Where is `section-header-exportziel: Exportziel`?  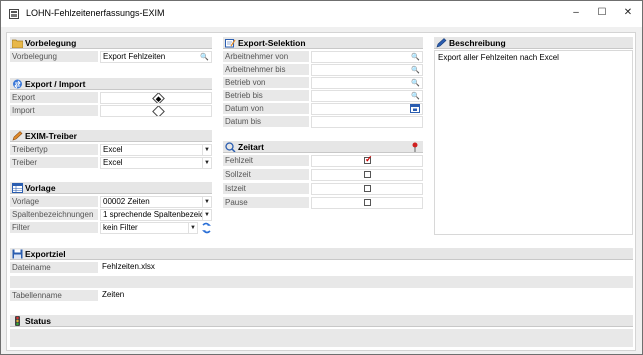
section-header-exportziel: Exportziel is located at coordinates (321, 253).